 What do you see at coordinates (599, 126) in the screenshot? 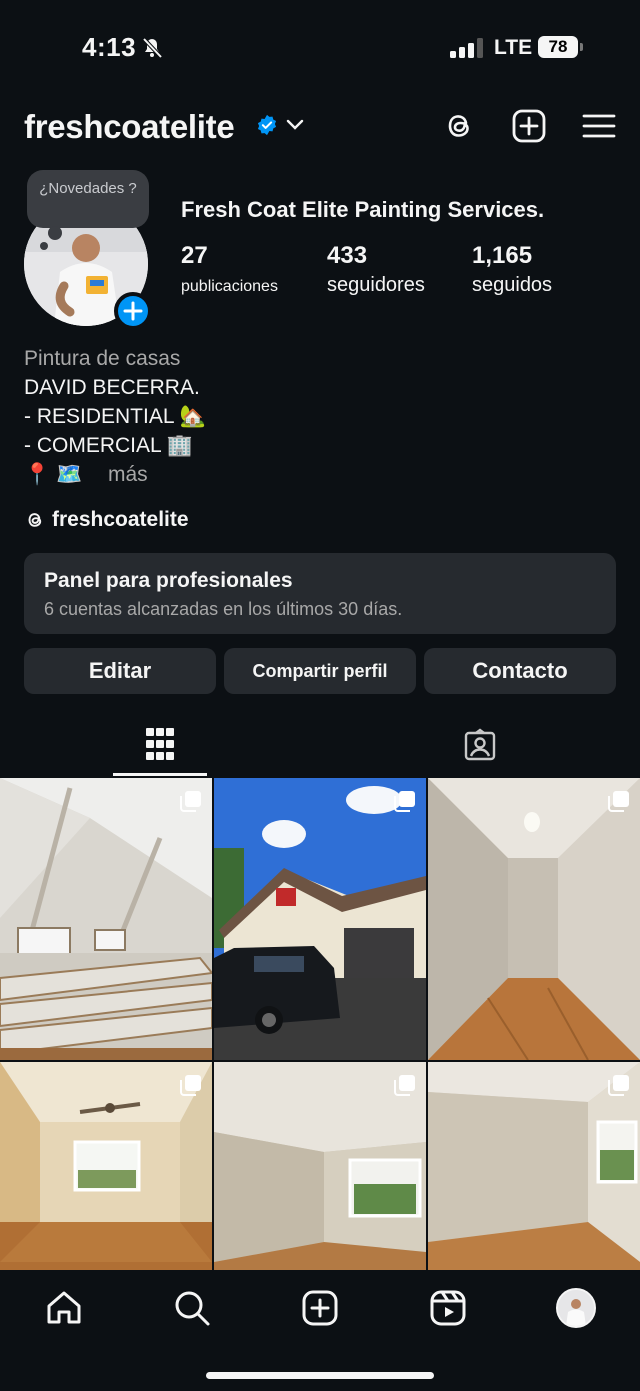
I see `menu-icon` at bounding box center [599, 126].